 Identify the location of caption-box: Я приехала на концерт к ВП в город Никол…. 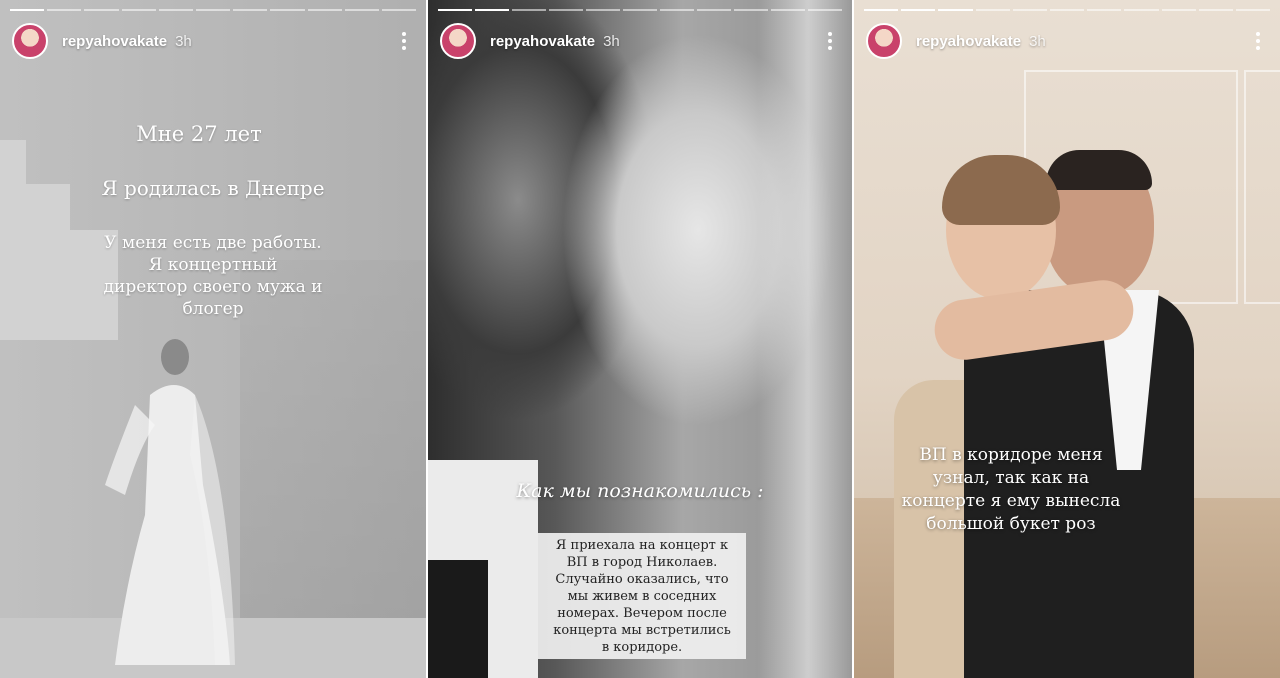
(642, 596).